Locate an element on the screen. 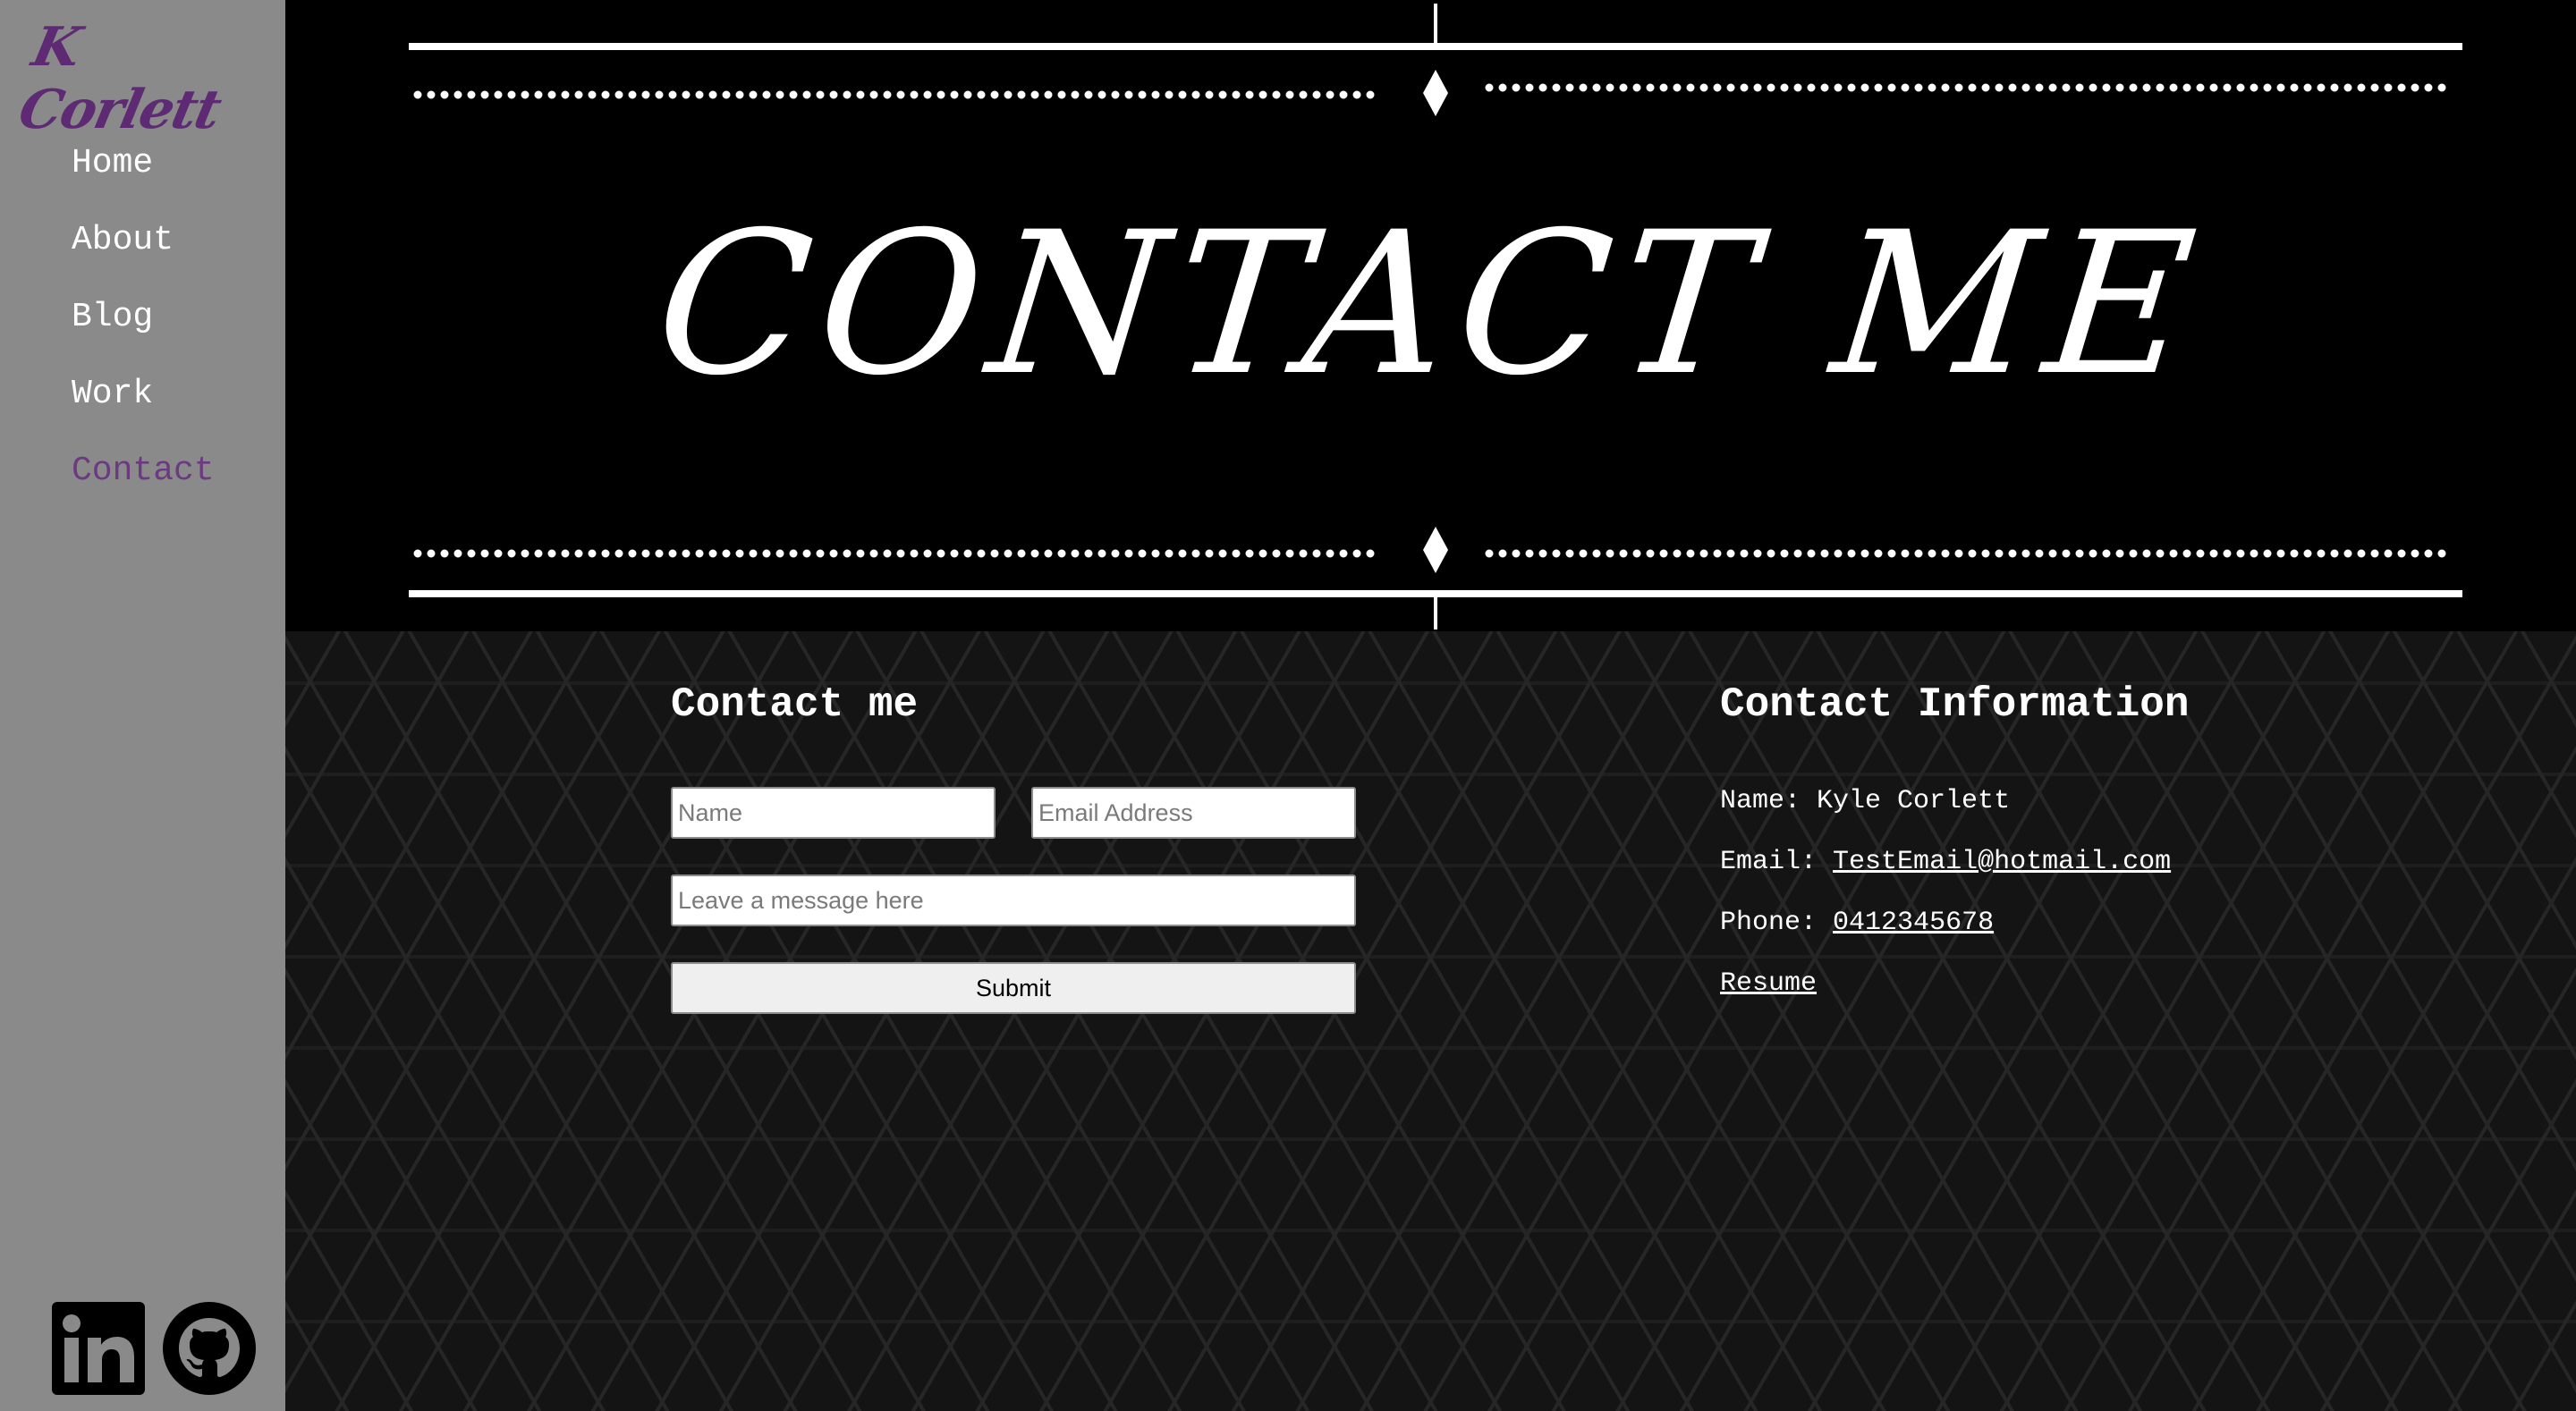  info-name-value: Kyle Corlett is located at coordinates (1914, 801).